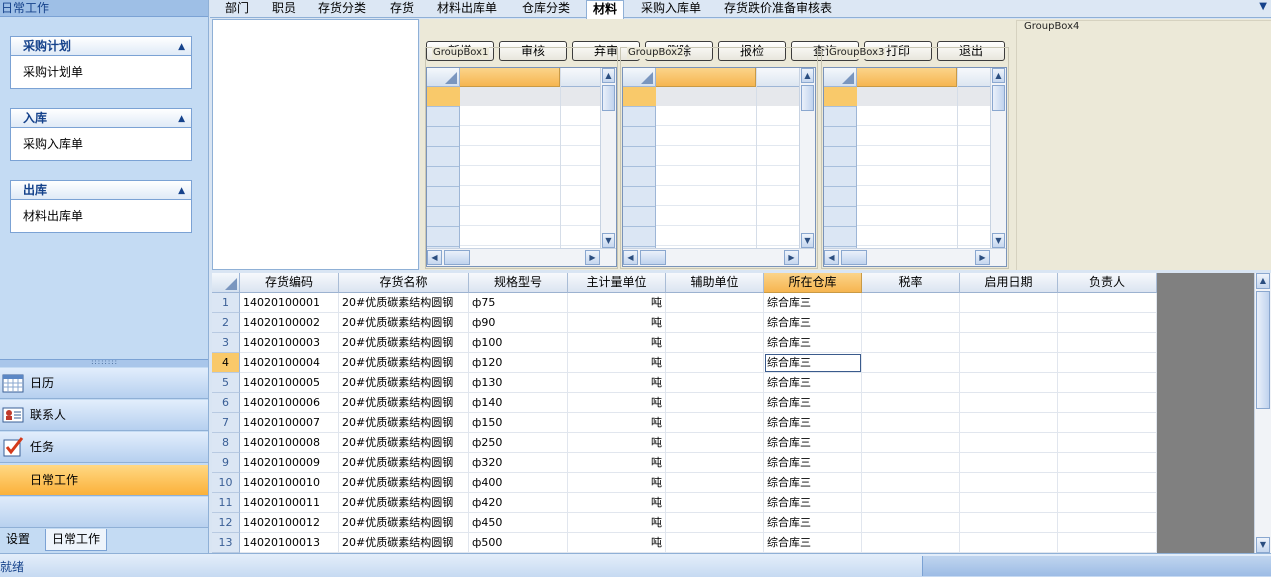 Image resolution: width=1271 pixels, height=577 pixels. Describe the element at coordinates (518, 363) in the screenshot. I see `table-cell-spec: ф120` at that location.